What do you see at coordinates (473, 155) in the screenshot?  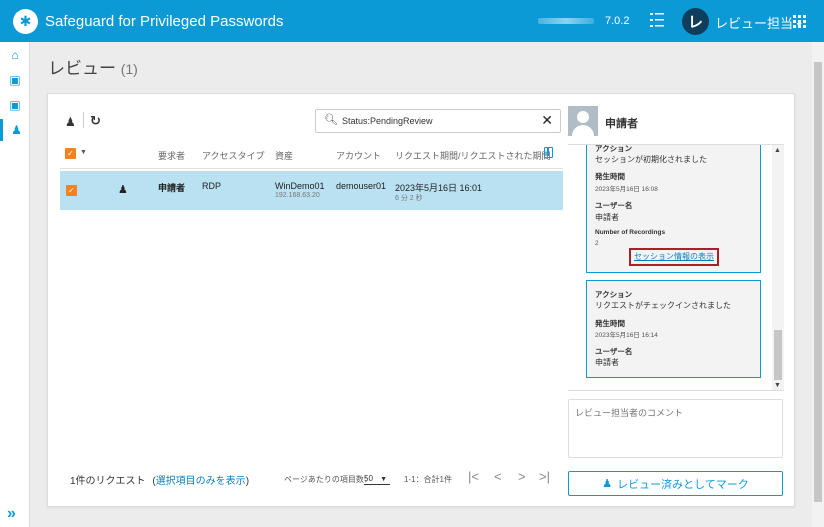 I see `column-header-period: リクエスト期間/リクエストされた期間` at bounding box center [473, 155].